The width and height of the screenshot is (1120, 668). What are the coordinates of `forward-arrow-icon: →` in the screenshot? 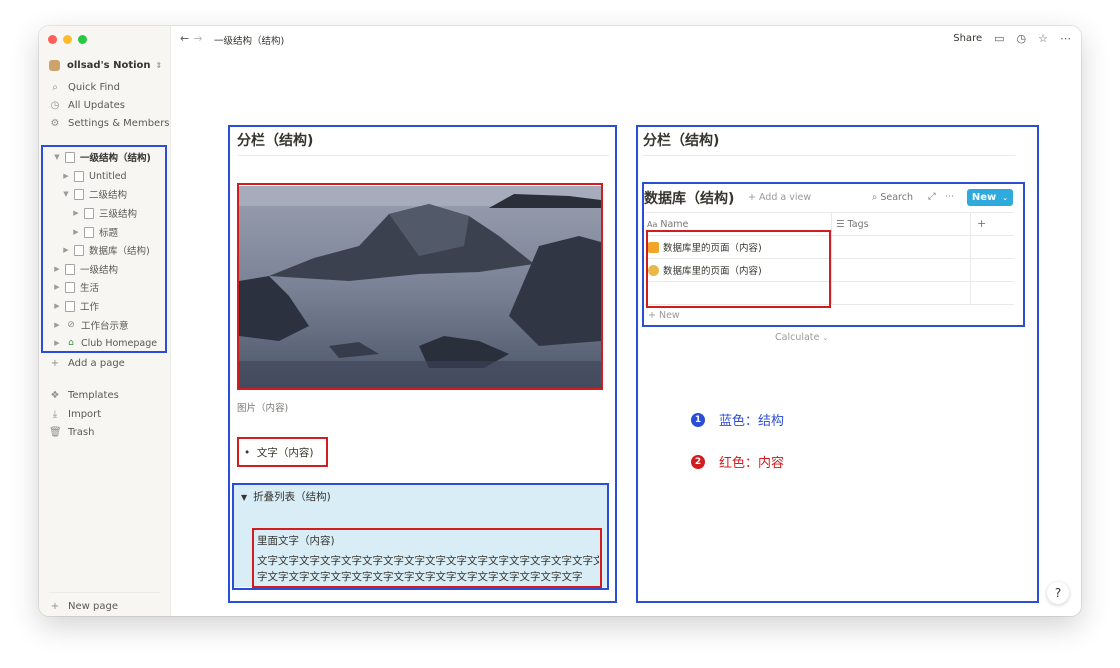 It's located at (199, 38).